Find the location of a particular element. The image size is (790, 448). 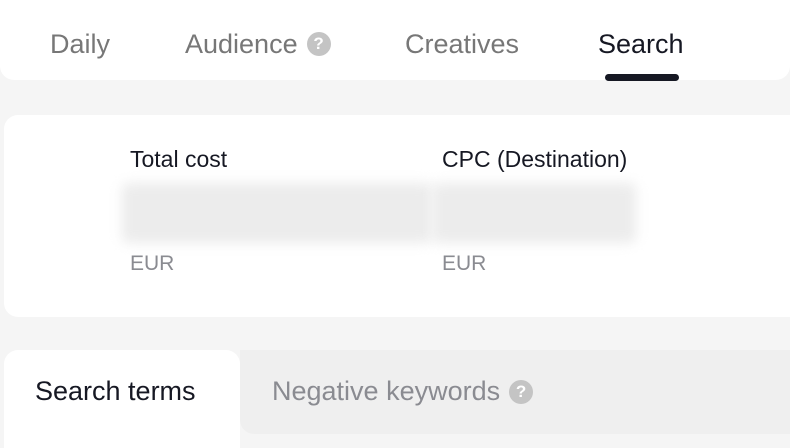

tab-creatives-label: Creatives is located at coordinates (462, 44).